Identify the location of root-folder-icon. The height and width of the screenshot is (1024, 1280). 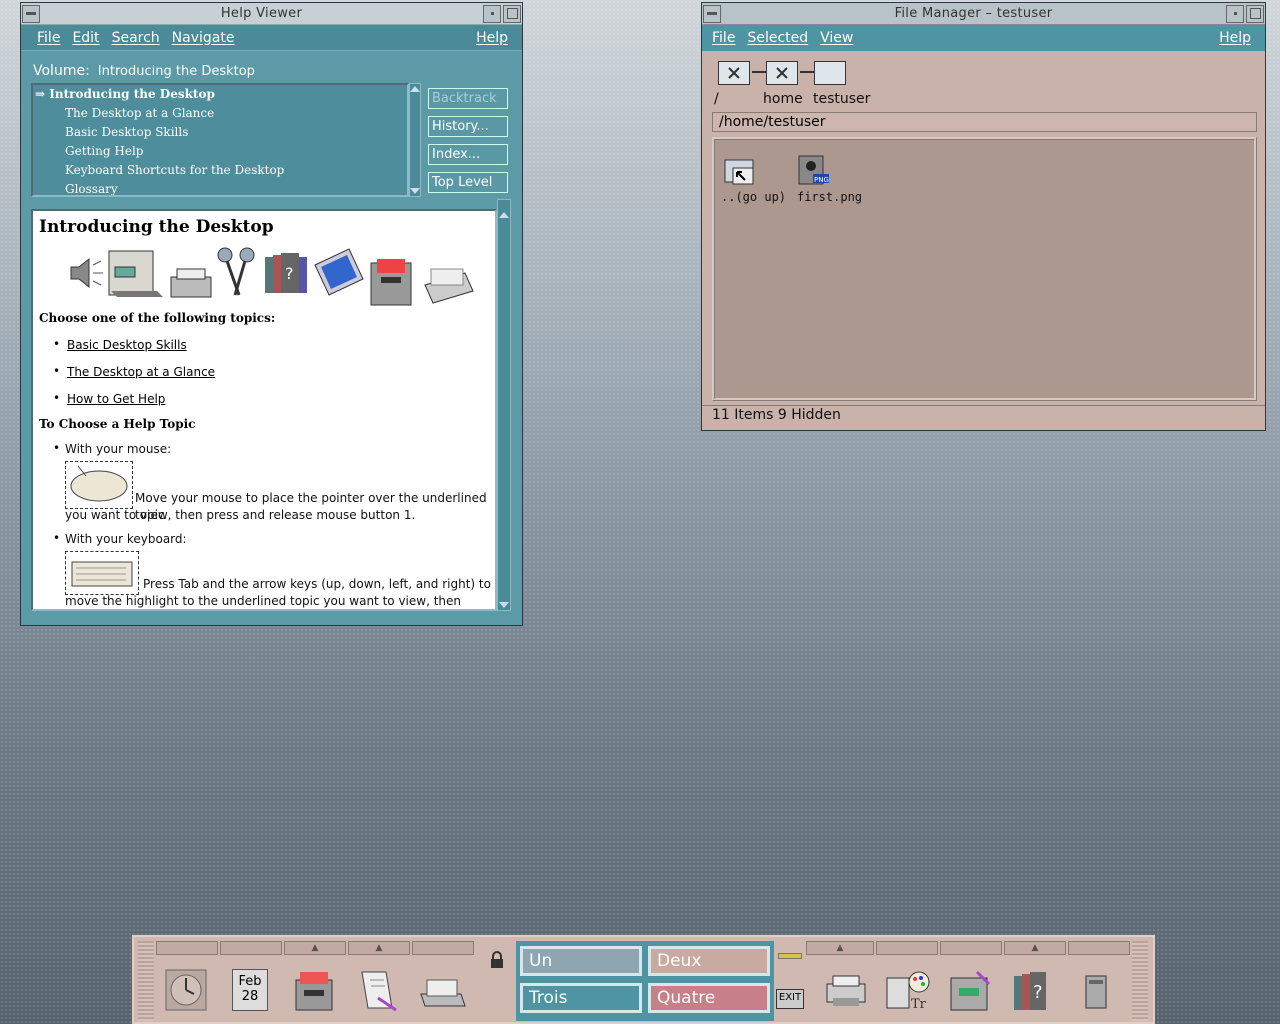
(734, 73).